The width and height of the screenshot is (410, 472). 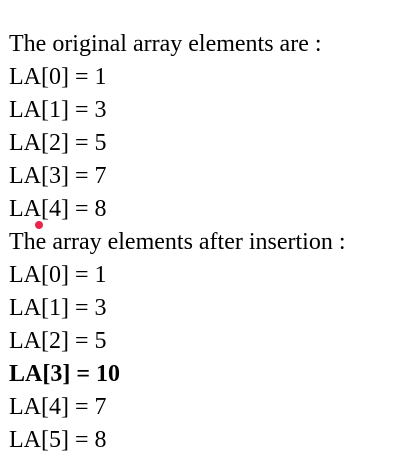 I want to click on after-element-1: LA[1] = 3, so click(x=58, y=308).